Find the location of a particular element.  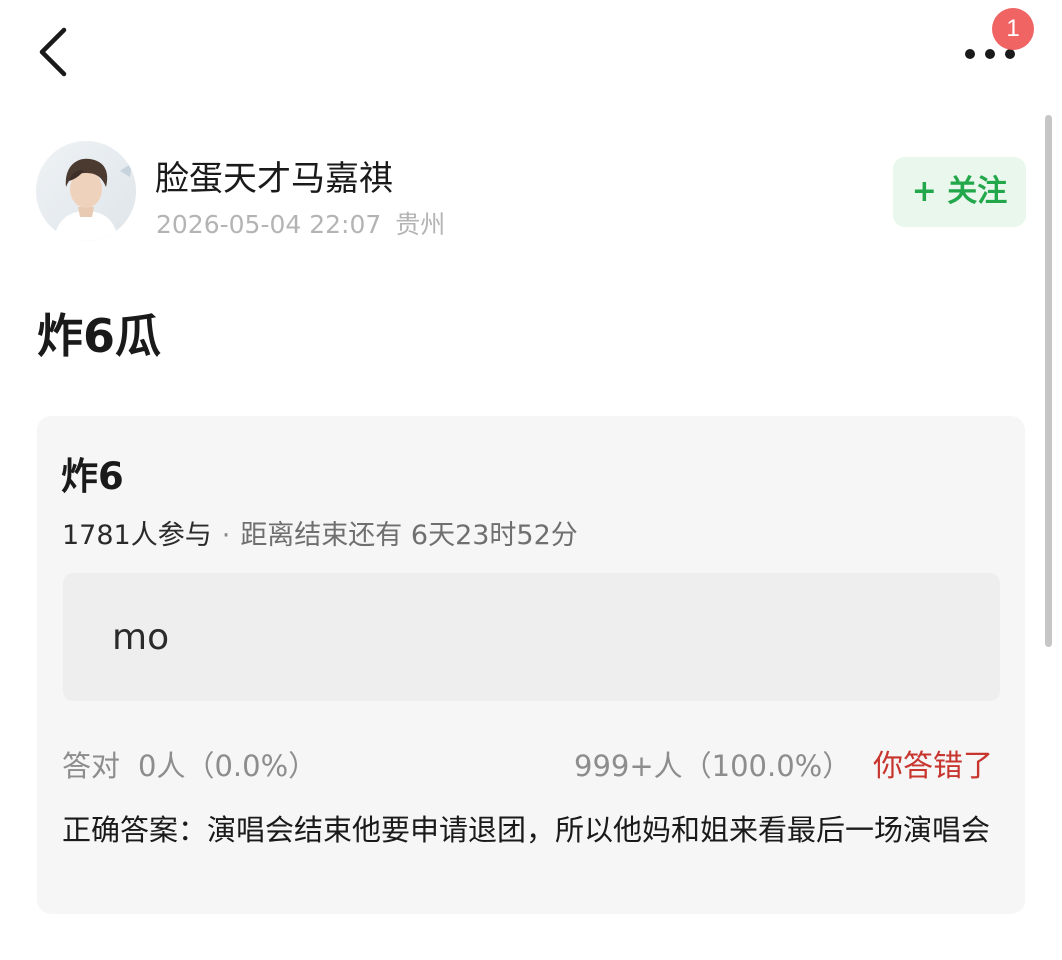

scrollbar-thumb is located at coordinates (1048, 381).